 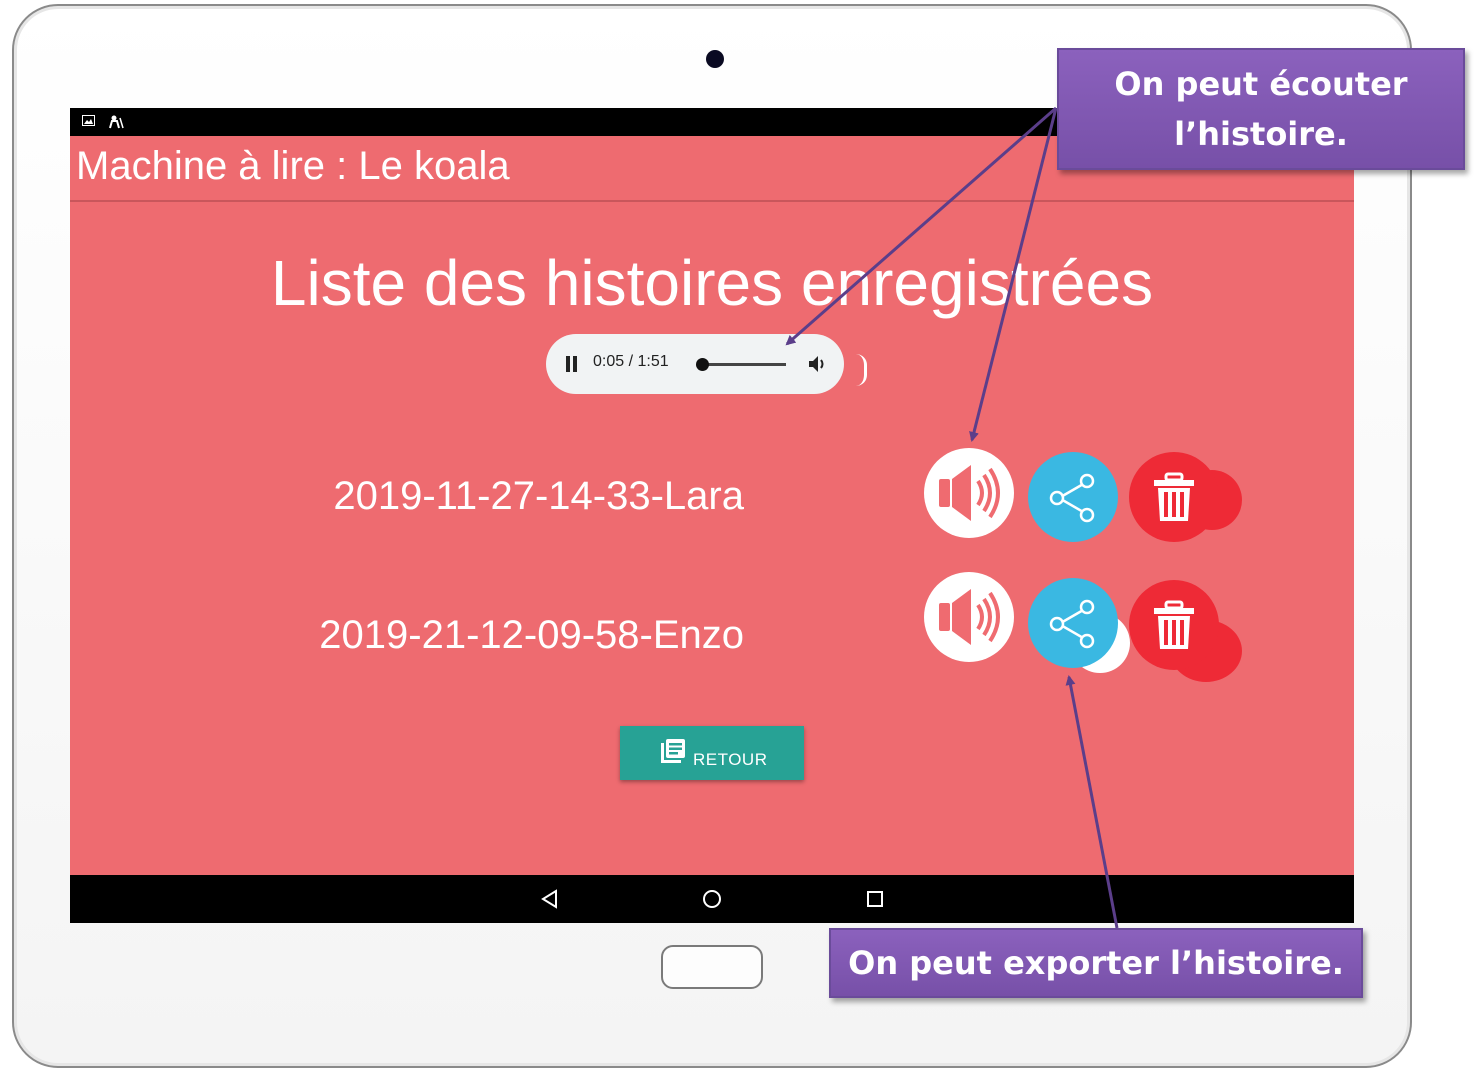 I want to click on callout-listen-line1: On peut écouter, so click(x=1261, y=84).